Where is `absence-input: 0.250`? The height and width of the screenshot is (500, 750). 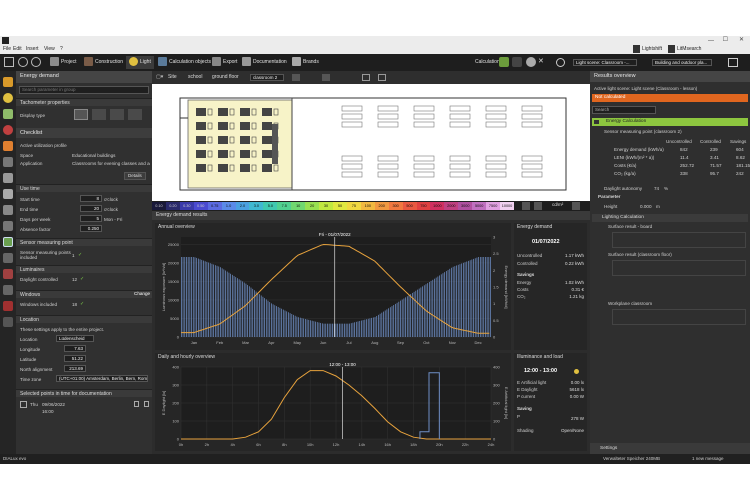
absence-input: 0.250 is located at coordinates (91, 228).